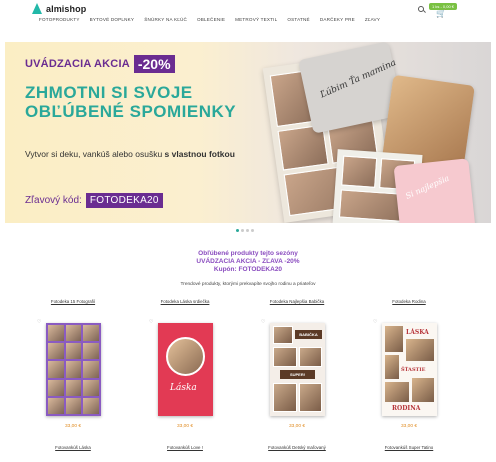  Describe the element at coordinates (358, 79) in the screenshot. I see `pillow-script-text: Ľúbim Ťa mamina` at that location.